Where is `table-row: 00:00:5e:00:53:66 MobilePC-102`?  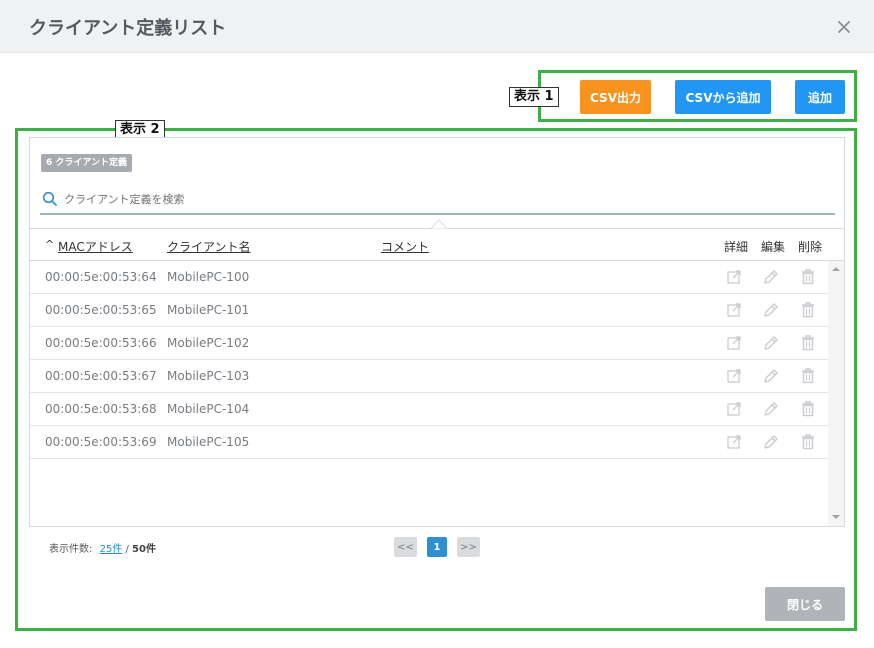
table-row: 00:00:5e:00:53:66 MobilePC-102 is located at coordinates (429, 343).